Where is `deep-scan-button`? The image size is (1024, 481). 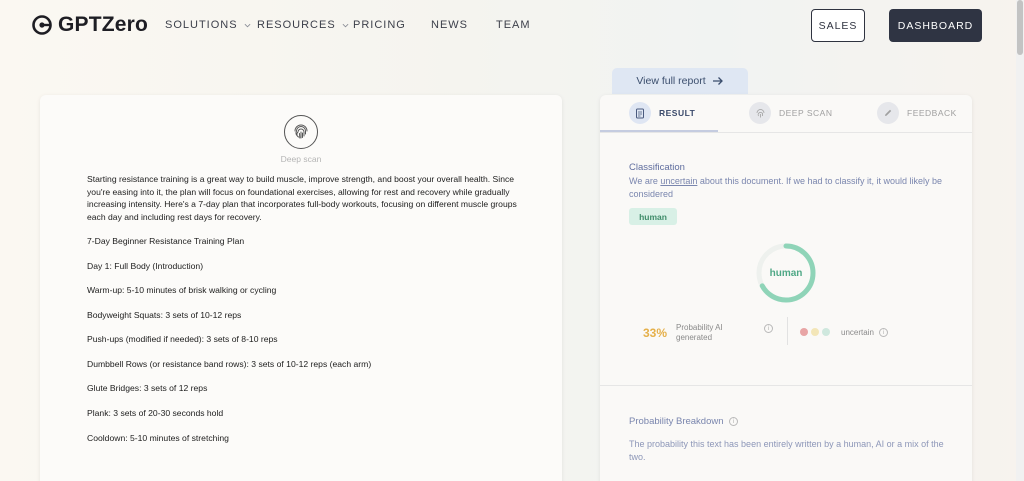 deep-scan-button is located at coordinates (301, 132).